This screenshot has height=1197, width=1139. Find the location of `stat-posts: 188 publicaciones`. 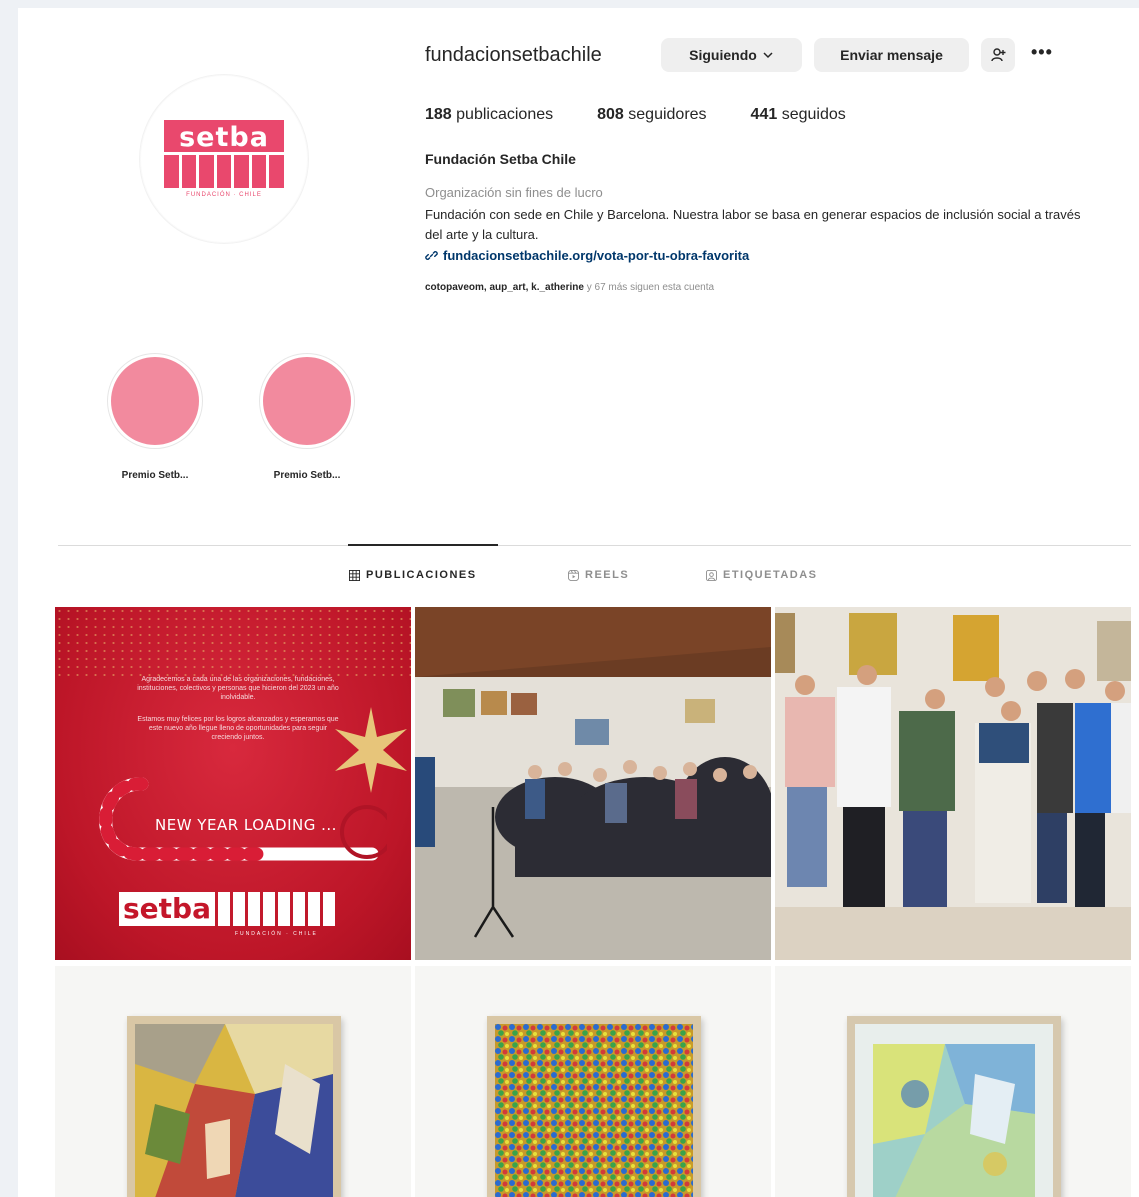

stat-posts: 188 publicaciones is located at coordinates (489, 114).